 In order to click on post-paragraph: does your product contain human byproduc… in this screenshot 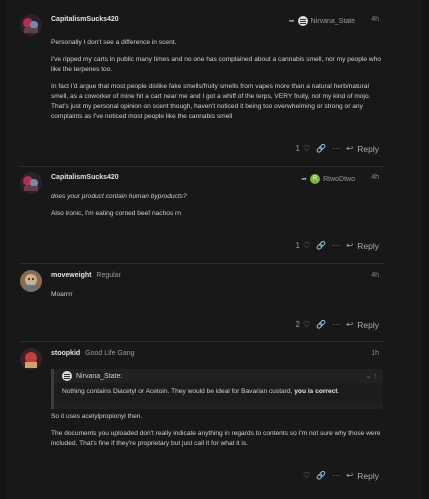, I will do `click(119, 196)`.